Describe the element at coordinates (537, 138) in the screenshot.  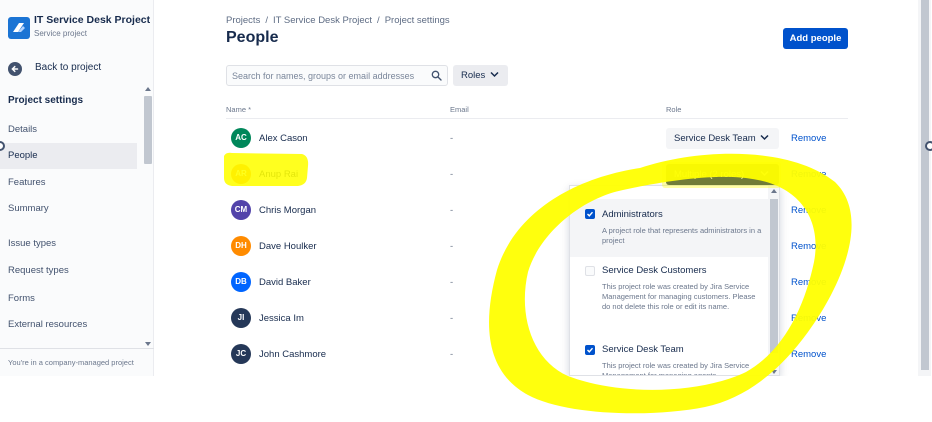
I see `table-row: AC Alex Cason - Service Desk Team Remove` at that location.